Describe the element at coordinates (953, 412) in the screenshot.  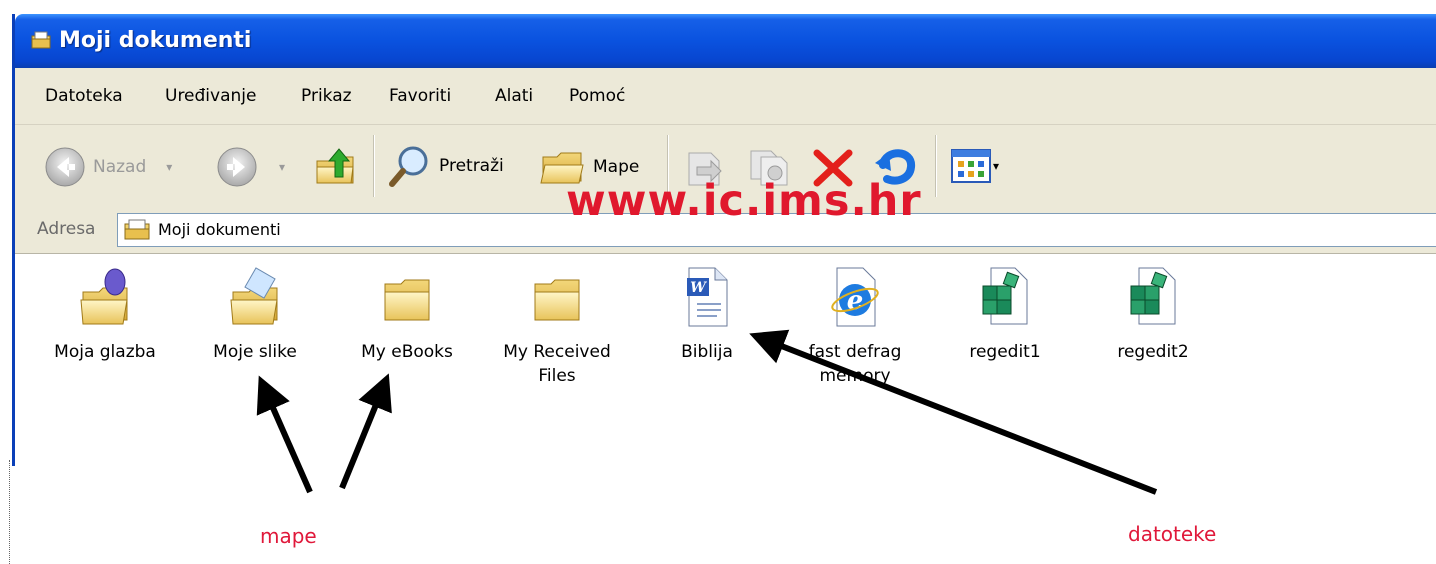
I see `arrow-to-biblija` at that location.